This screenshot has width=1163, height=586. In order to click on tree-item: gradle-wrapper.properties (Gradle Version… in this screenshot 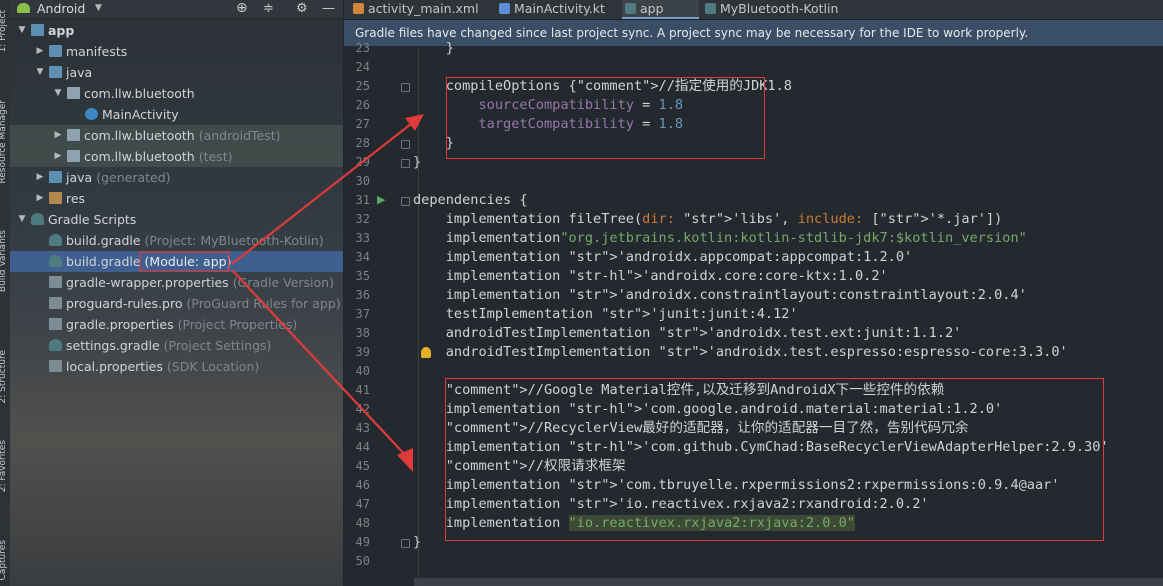, I will do `click(176, 282)`.